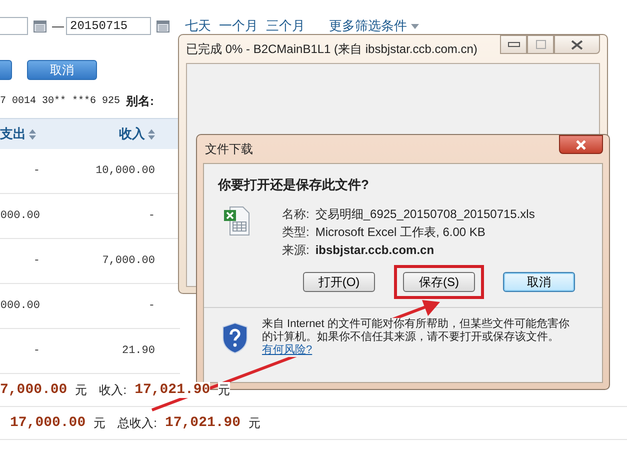  I want to click on minimize-button, so click(513, 44).